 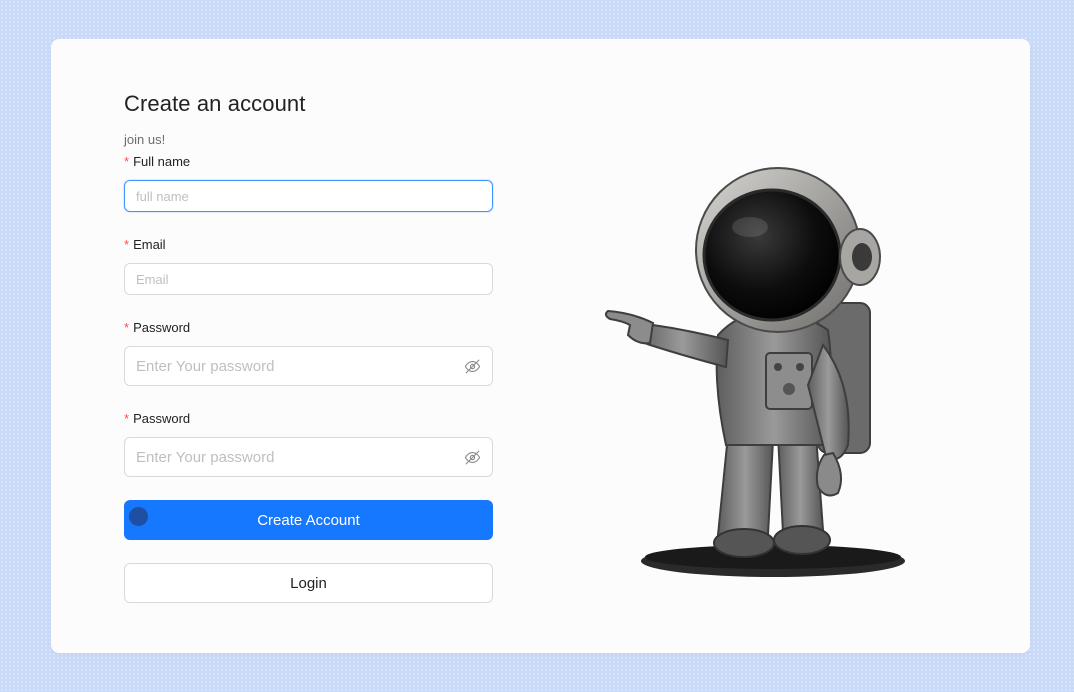 What do you see at coordinates (162, 418) in the screenshot?
I see `confirm-password-label-text: Password` at bounding box center [162, 418].